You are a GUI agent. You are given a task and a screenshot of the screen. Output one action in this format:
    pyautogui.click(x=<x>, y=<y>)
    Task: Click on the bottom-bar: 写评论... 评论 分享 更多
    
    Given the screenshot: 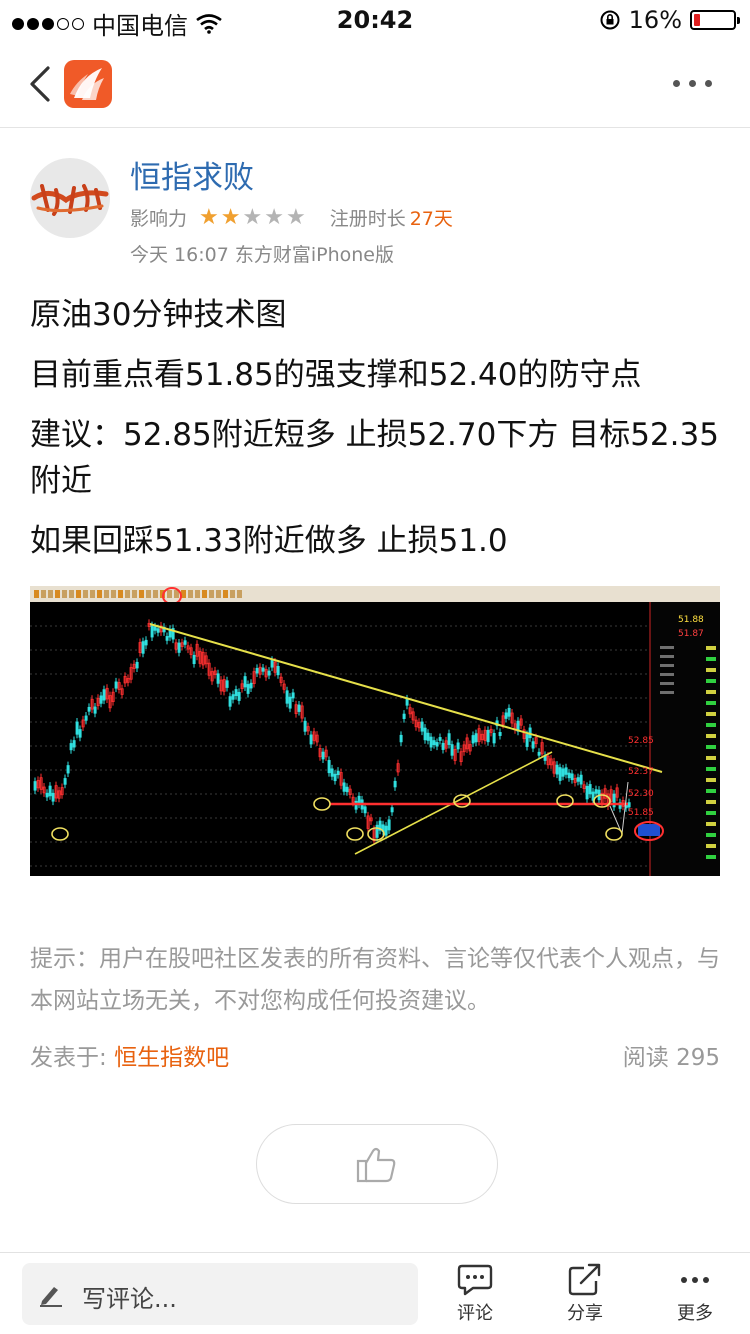 What is the action you would take?
    pyautogui.click(x=375, y=1293)
    